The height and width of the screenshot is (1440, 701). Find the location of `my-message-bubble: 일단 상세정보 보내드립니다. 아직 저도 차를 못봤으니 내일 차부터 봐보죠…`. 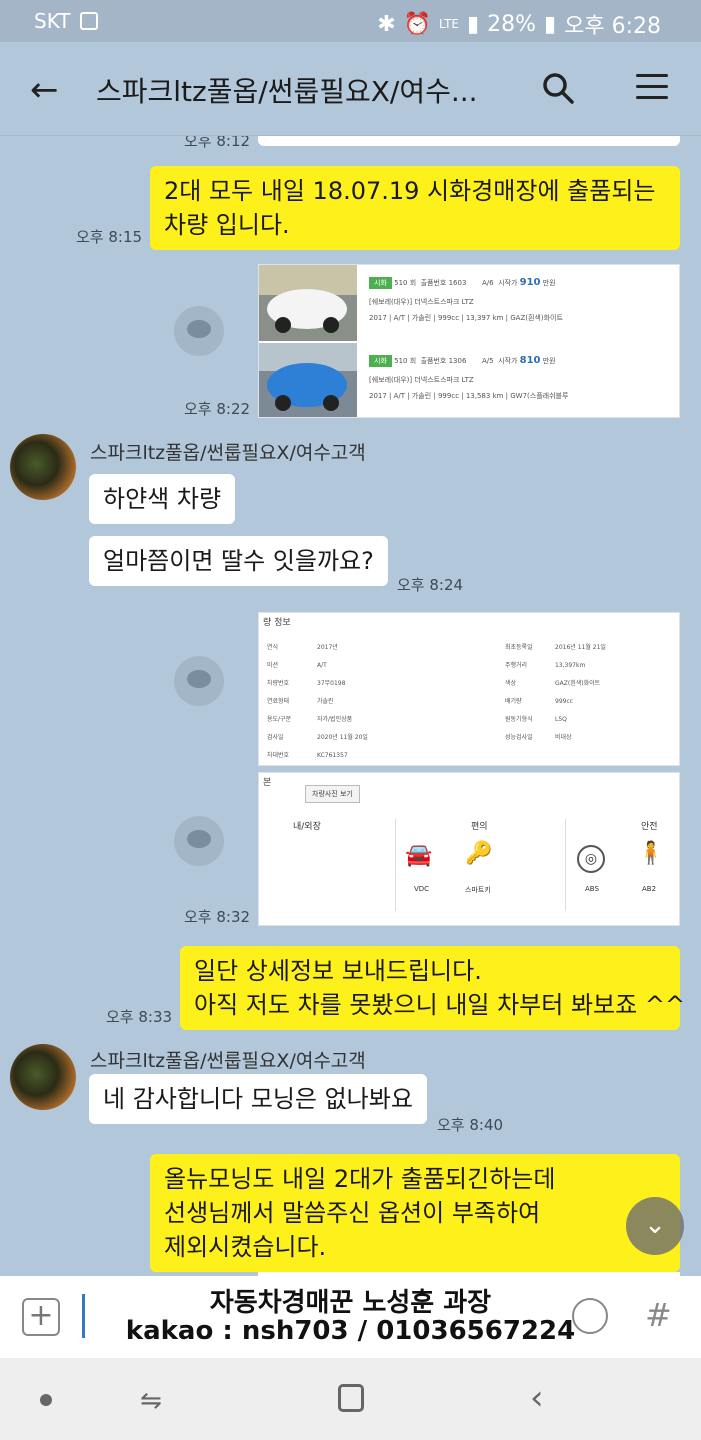

my-message-bubble: 일단 상세정보 보내드립니다. 아직 저도 차를 못봤으니 내일 차부터 봐보죠… is located at coordinates (432, 988).